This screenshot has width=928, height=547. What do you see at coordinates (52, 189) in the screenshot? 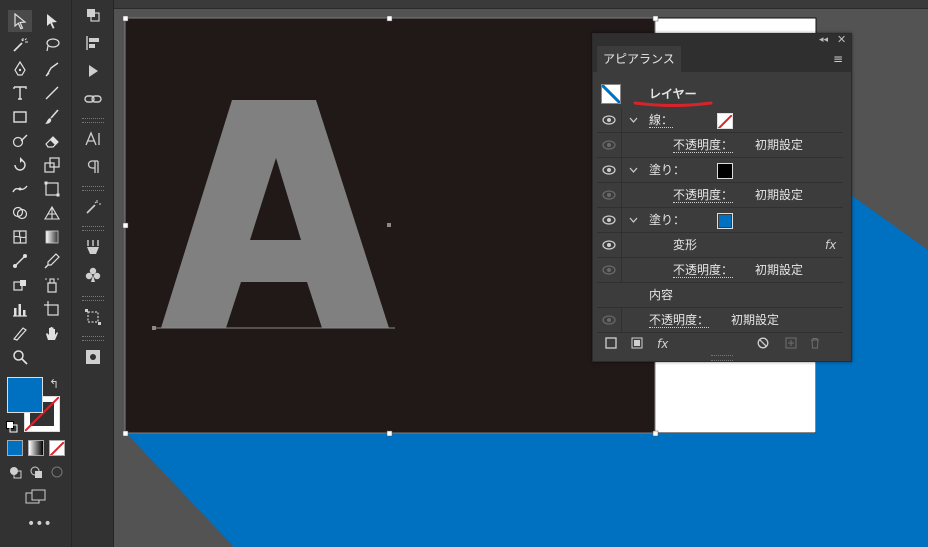
I see `free-transform-tool` at bounding box center [52, 189].